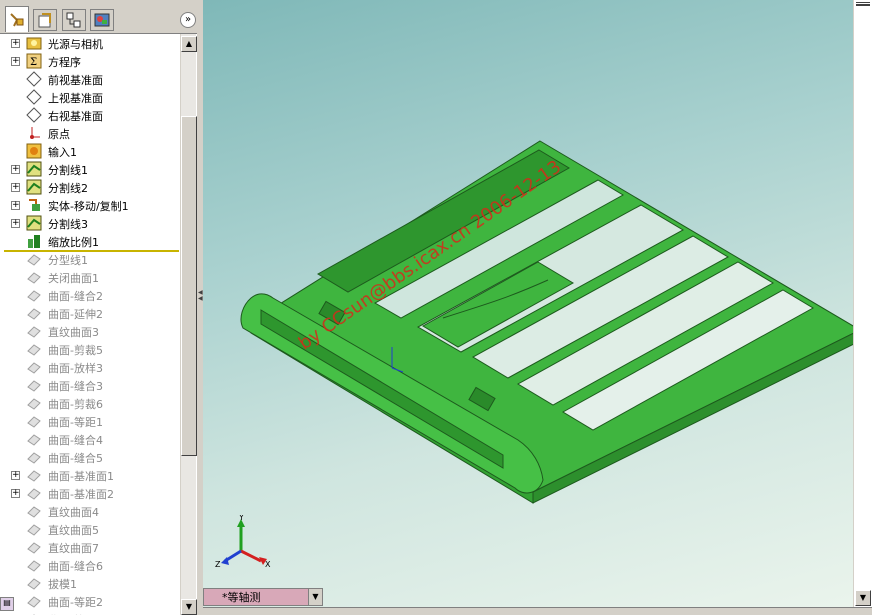 The image size is (872, 615). What do you see at coordinates (263, 597) in the screenshot?
I see `view-orientation-select: *等轴测 ▼` at bounding box center [263, 597].